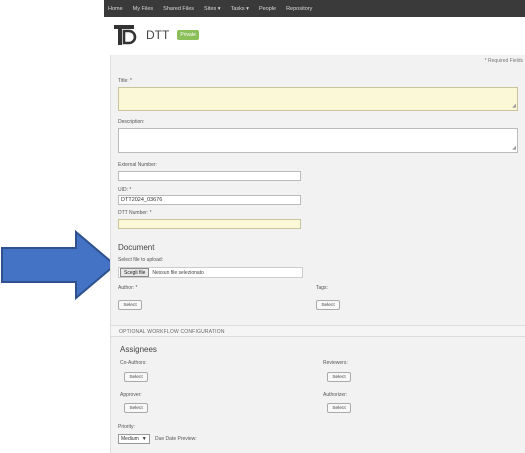  Describe the element at coordinates (137, 165) in the screenshot. I see `external-number-label: External Number:` at that location.